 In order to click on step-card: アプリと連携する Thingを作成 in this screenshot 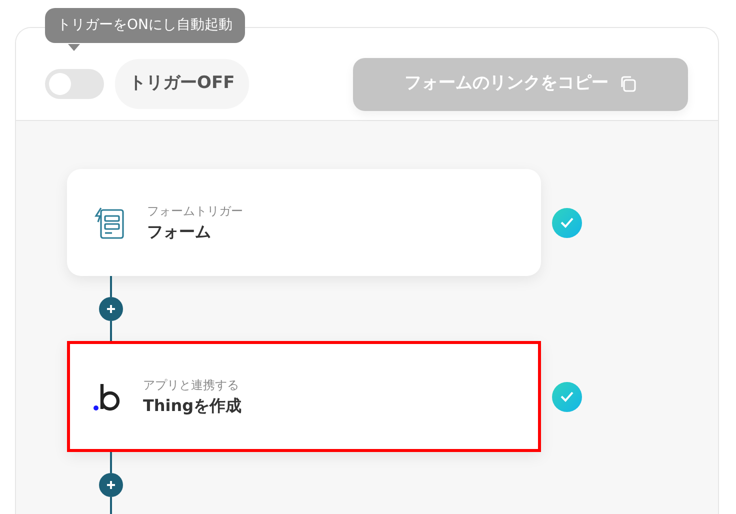, I will do `click(304, 396)`.